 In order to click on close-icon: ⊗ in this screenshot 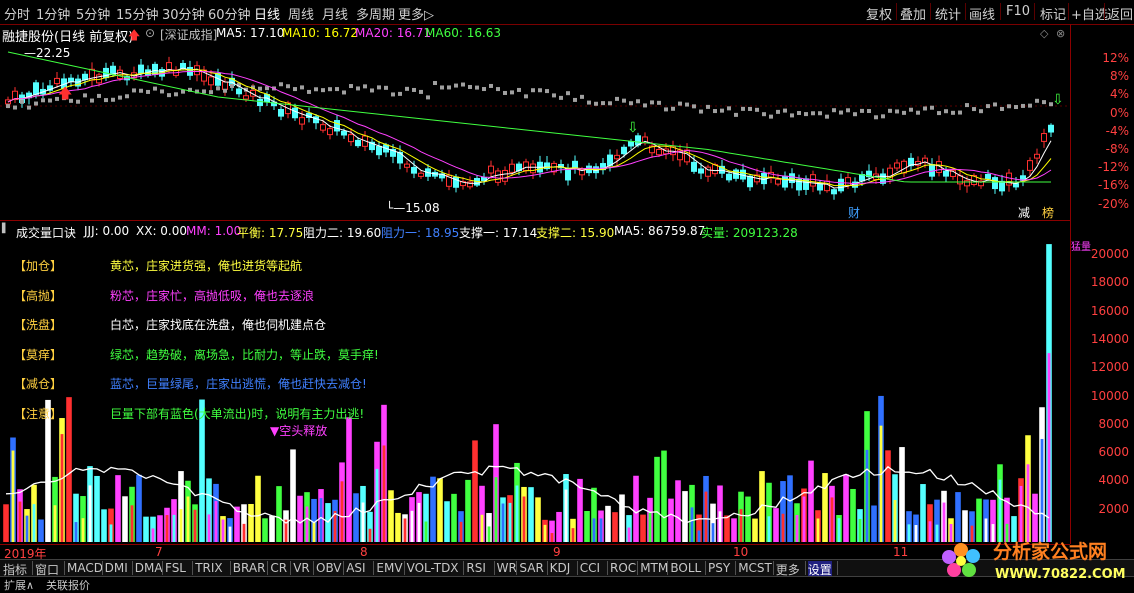, I will do `click(1060, 33)`.